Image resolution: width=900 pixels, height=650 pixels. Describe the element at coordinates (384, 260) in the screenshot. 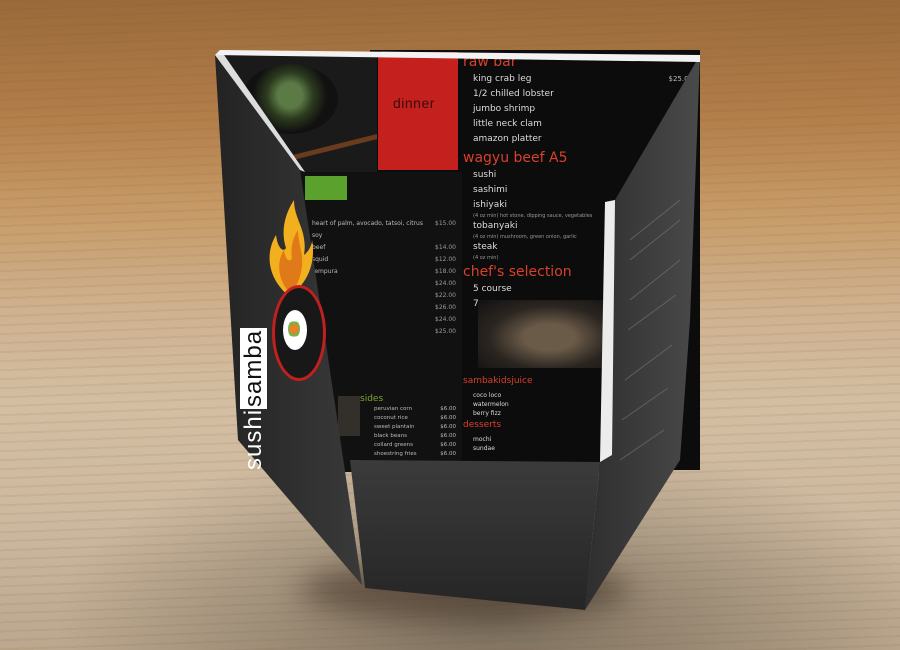

I see `list-item: squid $12.00` at that location.